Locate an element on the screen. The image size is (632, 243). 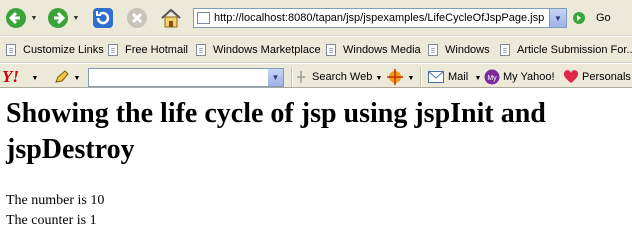
search-web-label: Search Web is located at coordinates (342, 77).